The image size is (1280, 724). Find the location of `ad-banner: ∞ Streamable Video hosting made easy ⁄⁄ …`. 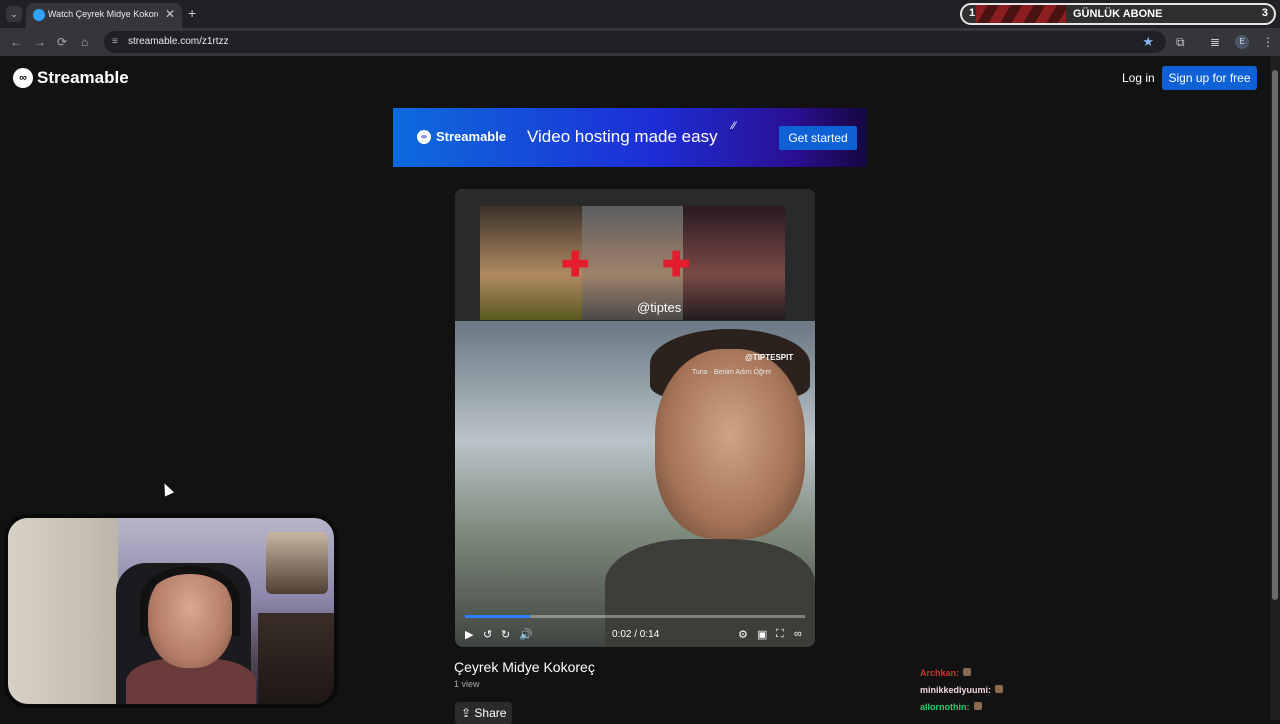

ad-banner: ∞ Streamable Video hosting made easy ⁄⁄ … is located at coordinates (630, 137).